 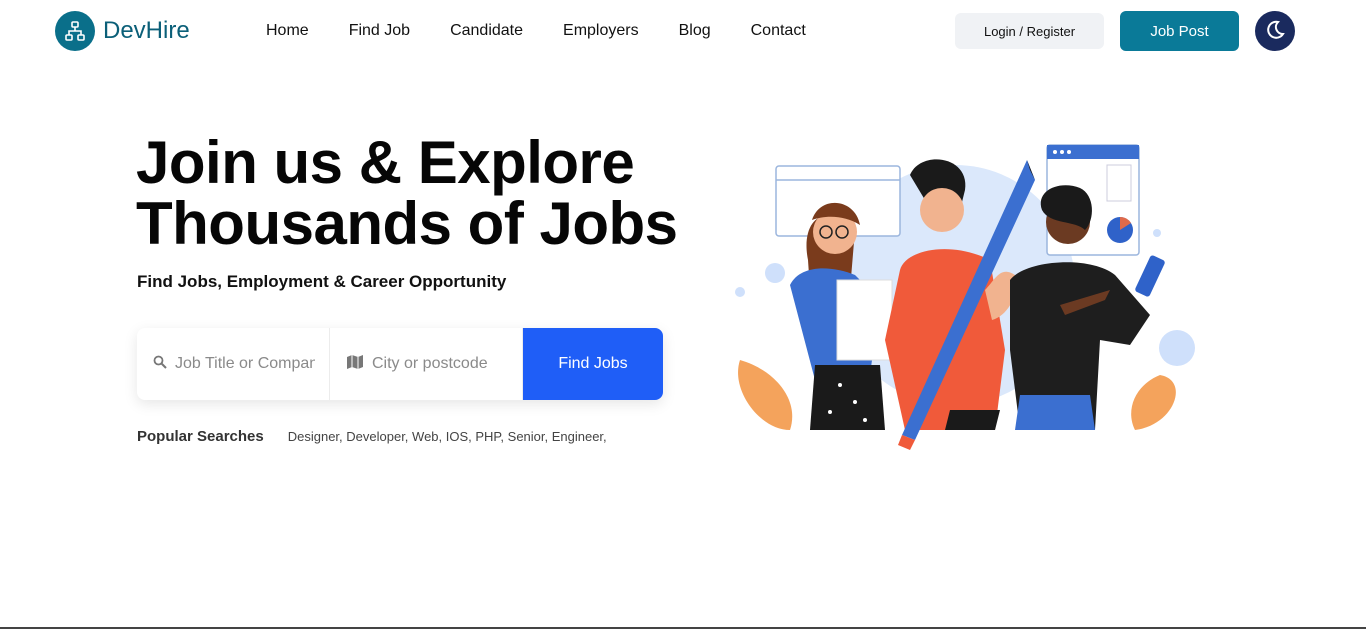 I want to click on job-search-form: Find Jobs, so click(x=400, y=364).